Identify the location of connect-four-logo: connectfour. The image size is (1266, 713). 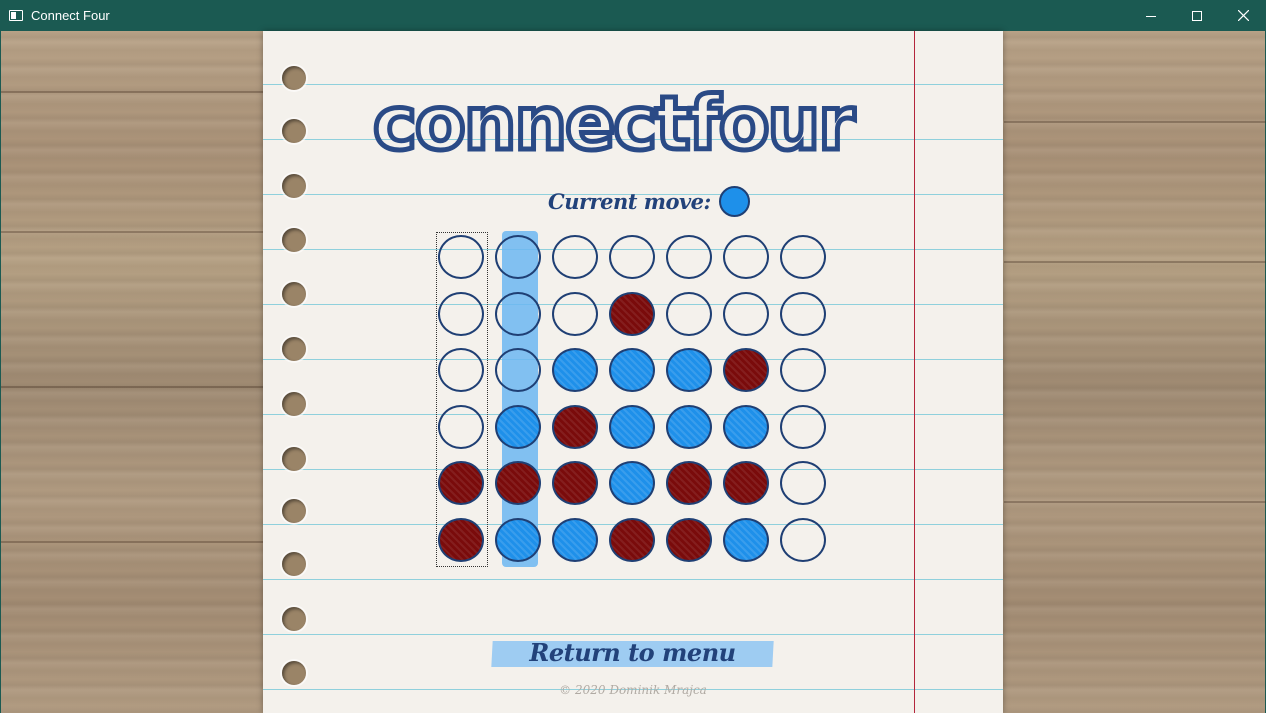
(616, 121).